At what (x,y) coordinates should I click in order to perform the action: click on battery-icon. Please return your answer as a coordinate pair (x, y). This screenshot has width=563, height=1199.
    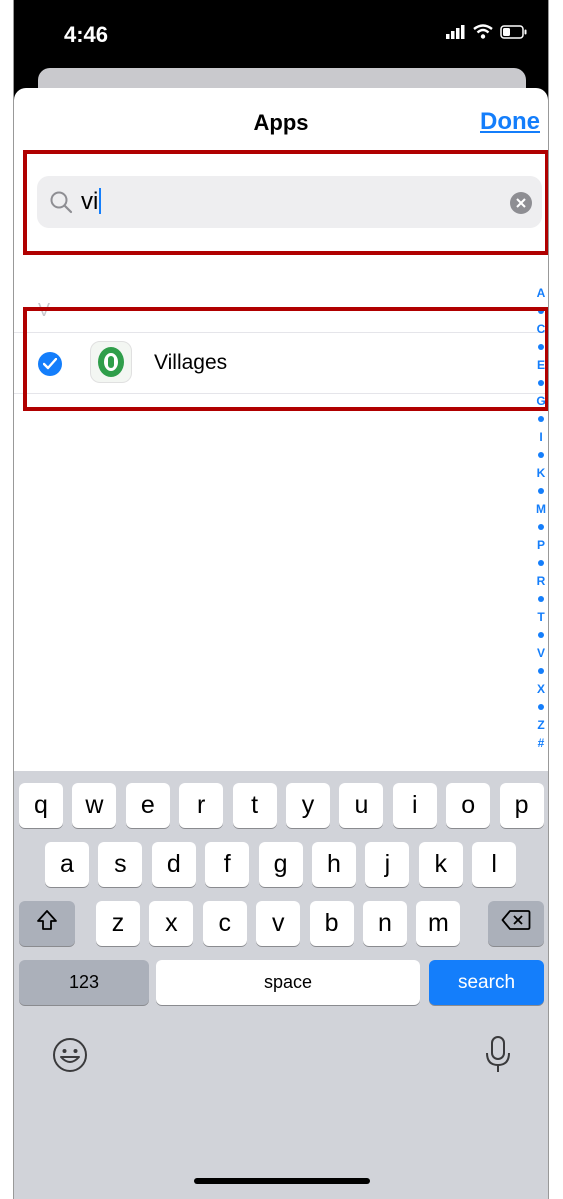
    Looking at the image, I should click on (514, 34).